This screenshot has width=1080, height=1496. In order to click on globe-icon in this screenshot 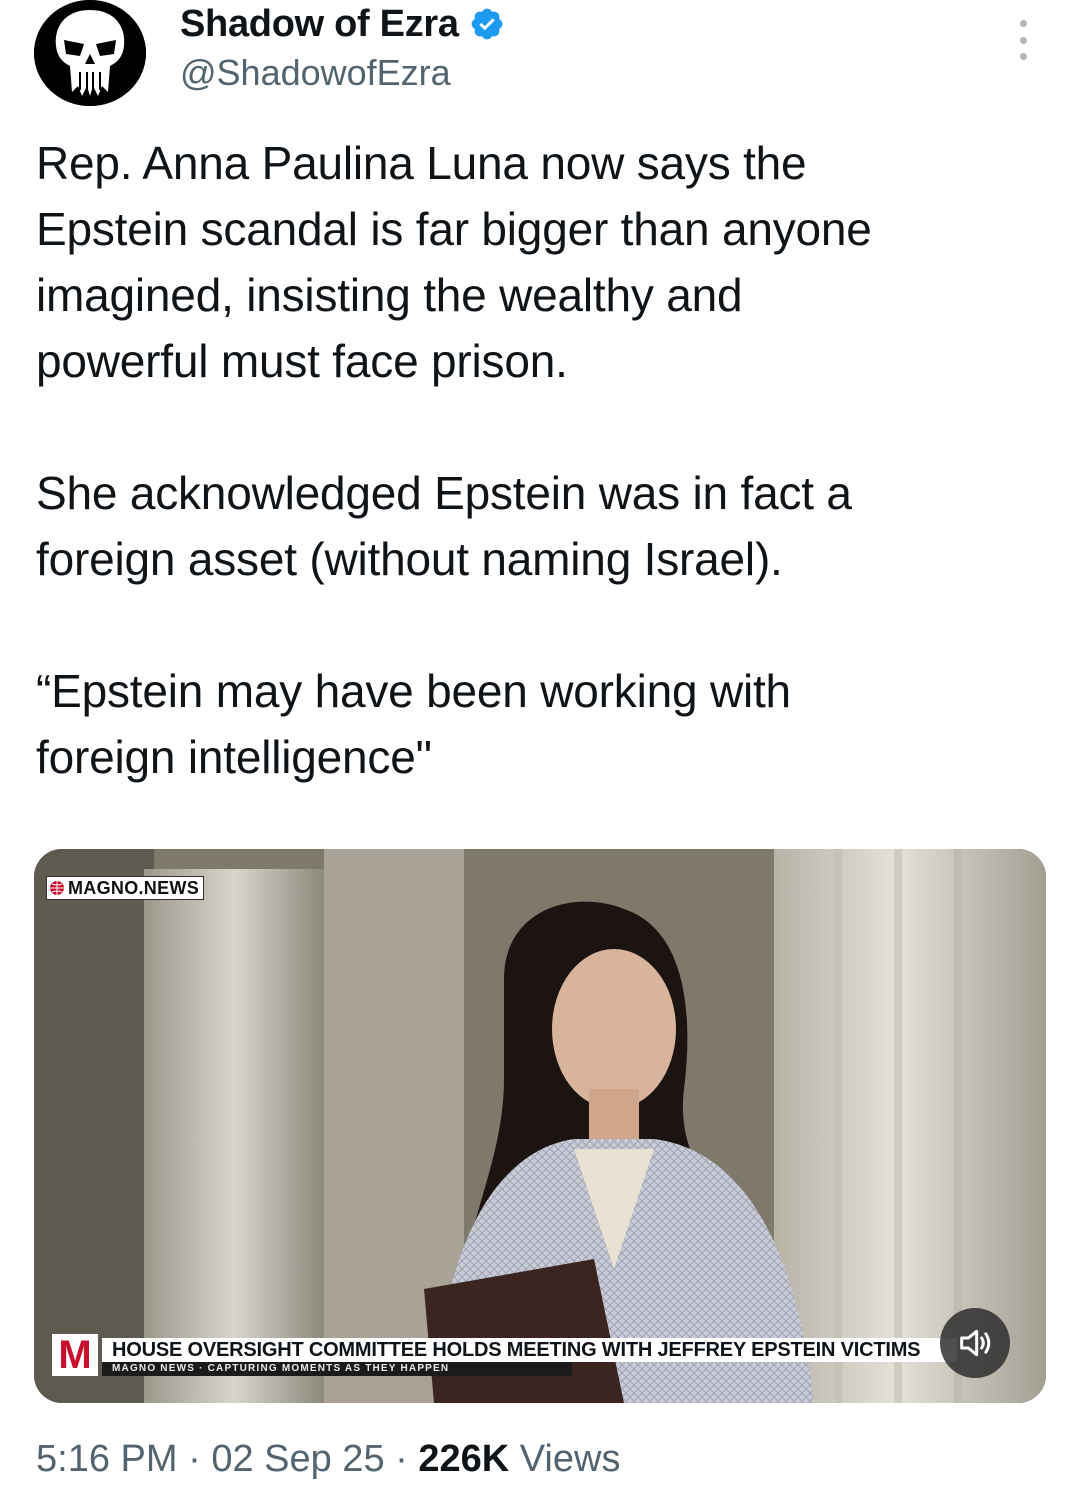, I will do `click(57, 888)`.